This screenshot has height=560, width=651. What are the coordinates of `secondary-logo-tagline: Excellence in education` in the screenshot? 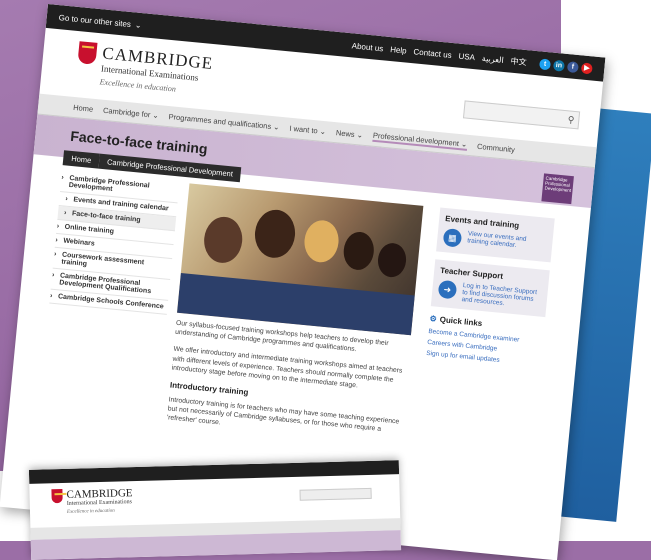 It's located at (90, 511).